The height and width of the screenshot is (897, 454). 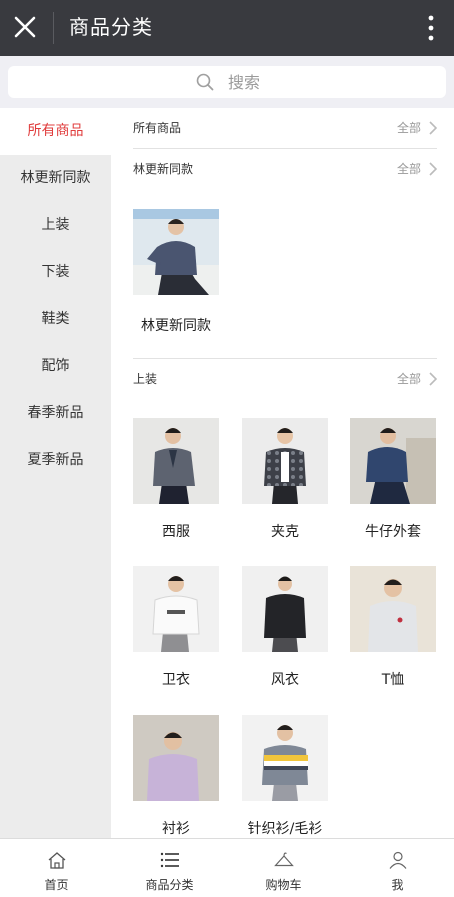 I want to click on tab-me: 我, so click(x=397, y=868).